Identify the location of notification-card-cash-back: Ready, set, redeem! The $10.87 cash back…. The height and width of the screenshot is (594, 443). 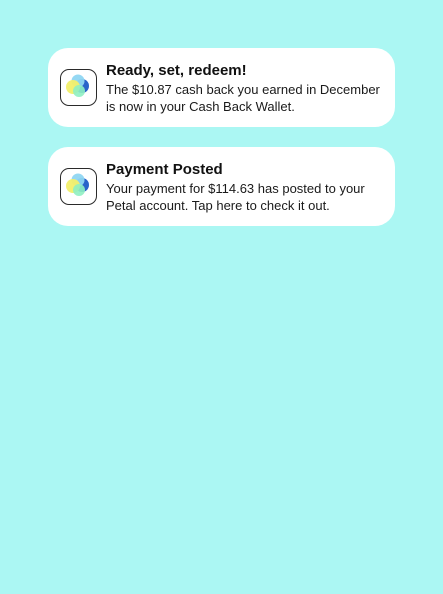
(221, 87).